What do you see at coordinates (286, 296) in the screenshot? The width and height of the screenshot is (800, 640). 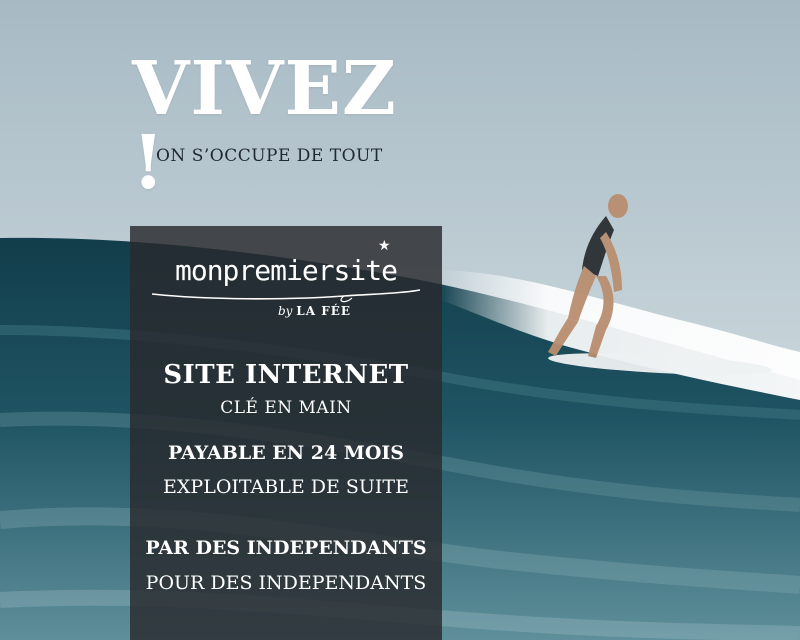 I see `logo-swash-icon` at bounding box center [286, 296].